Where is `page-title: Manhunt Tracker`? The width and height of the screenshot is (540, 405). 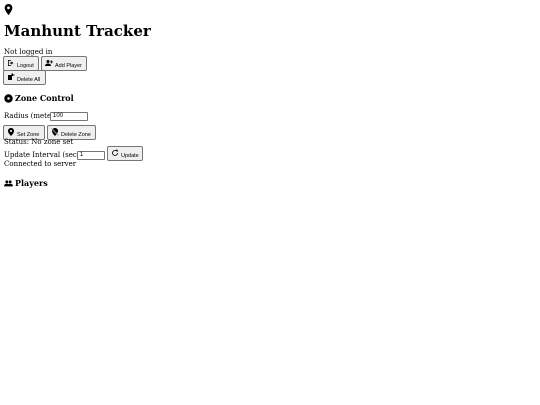 page-title: Manhunt Tracker is located at coordinates (77, 31).